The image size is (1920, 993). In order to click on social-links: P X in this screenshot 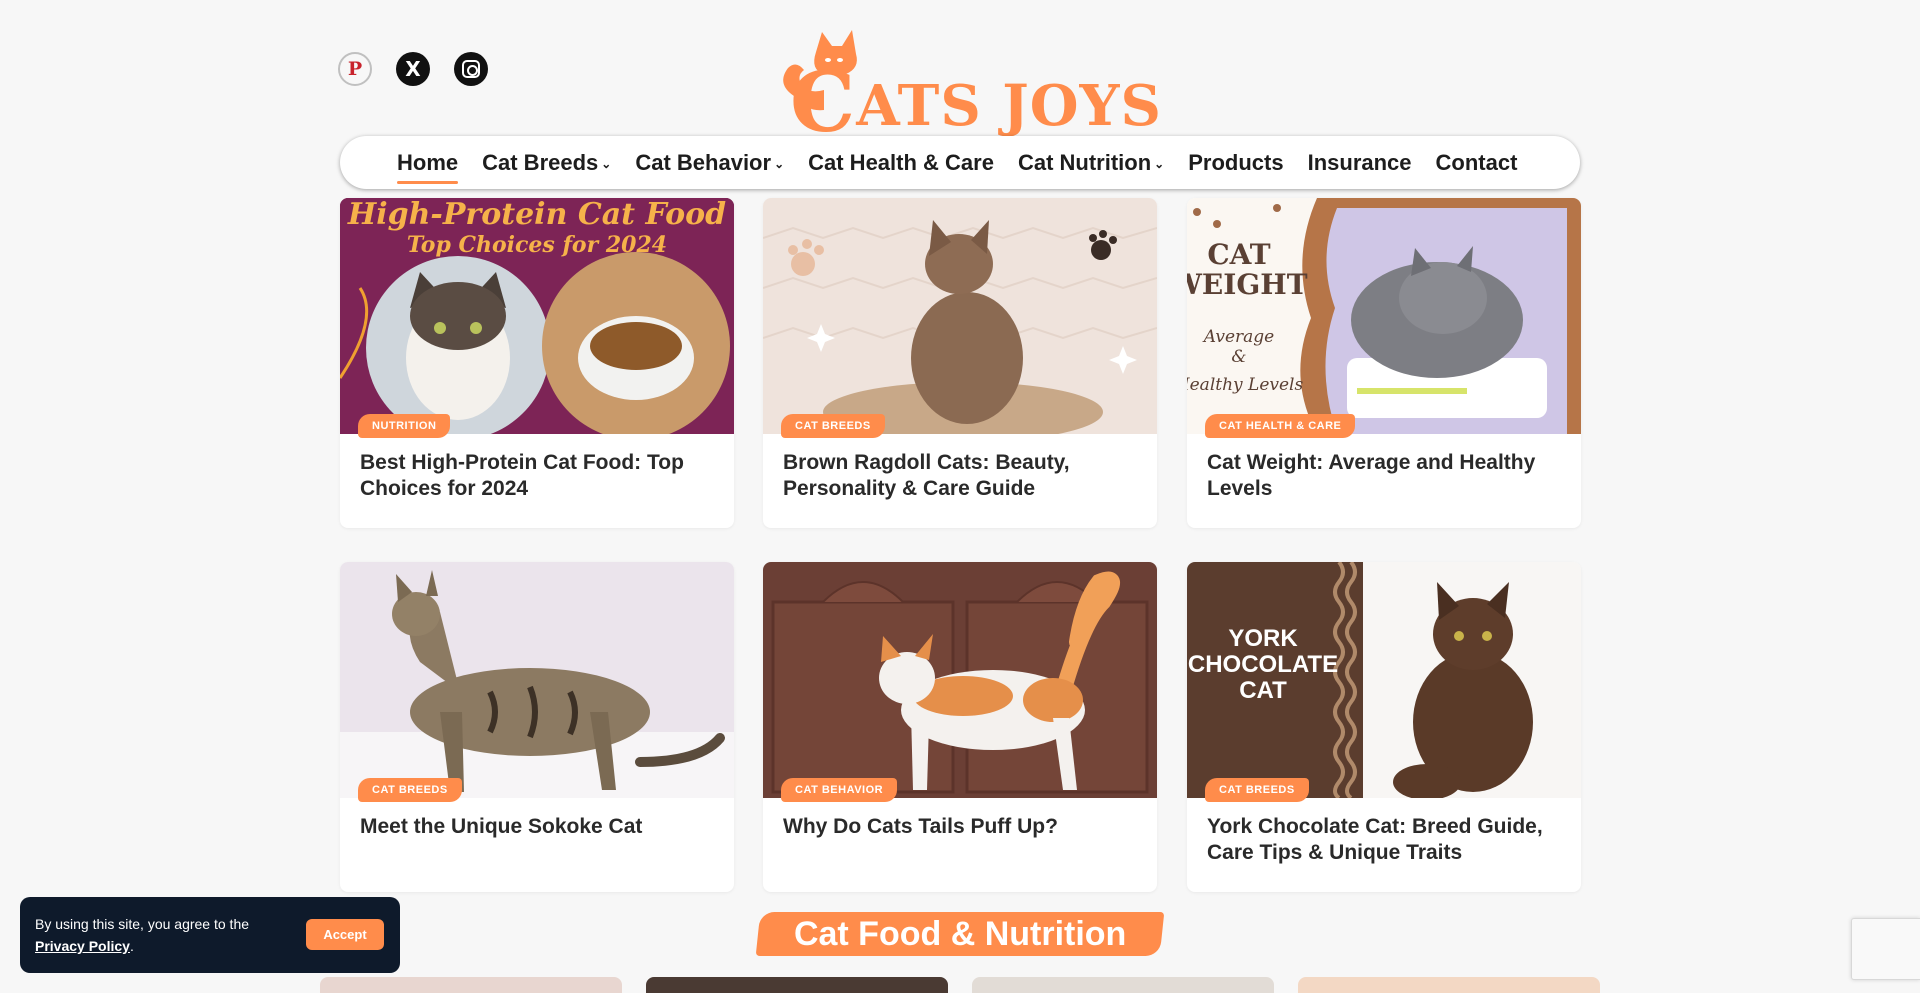, I will do `click(413, 69)`.